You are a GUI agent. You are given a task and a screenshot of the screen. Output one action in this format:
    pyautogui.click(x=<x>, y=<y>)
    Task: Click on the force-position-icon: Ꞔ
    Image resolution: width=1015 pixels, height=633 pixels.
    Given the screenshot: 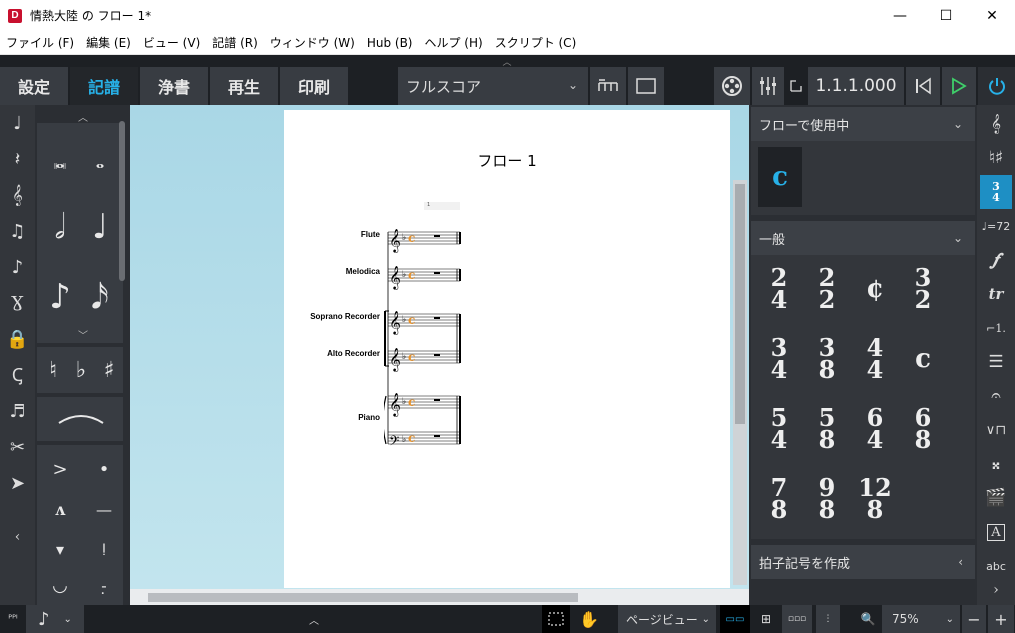 What is the action you would take?
    pyautogui.click(x=17, y=375)
    